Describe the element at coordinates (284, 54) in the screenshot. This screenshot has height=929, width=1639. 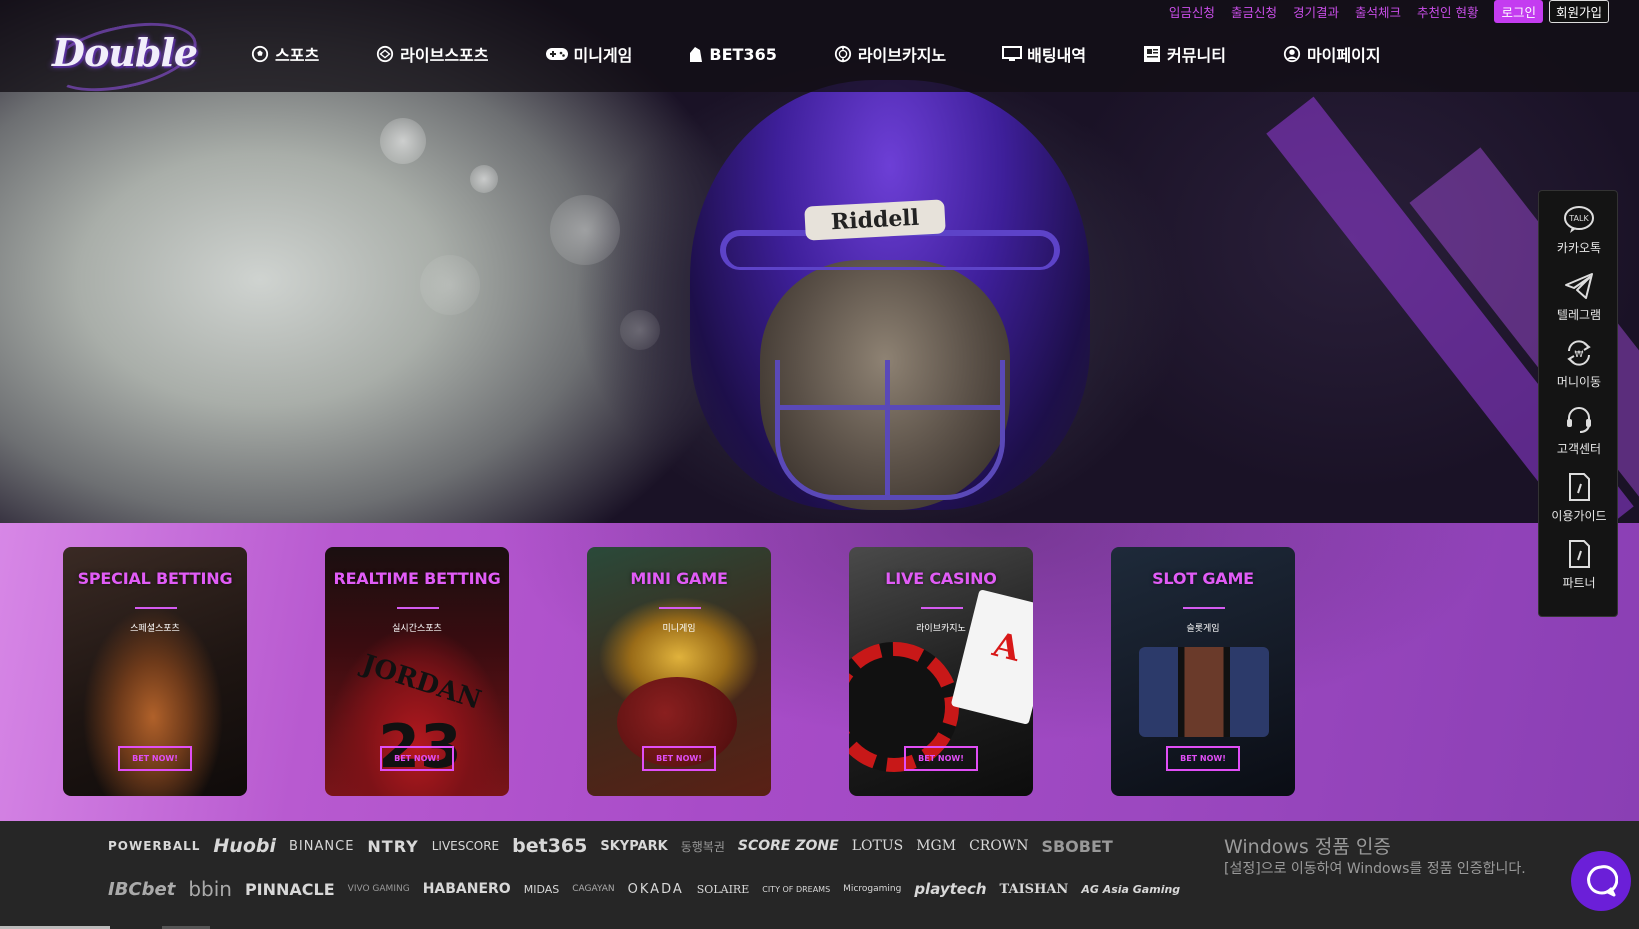
I see `nav-item-sports: 스포츠` at that location.